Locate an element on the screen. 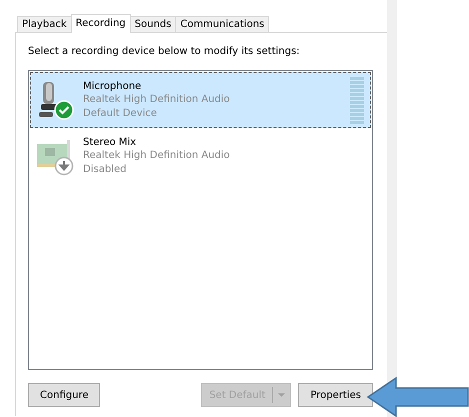  device-status: Default Device is located at coordinates (120, 113).